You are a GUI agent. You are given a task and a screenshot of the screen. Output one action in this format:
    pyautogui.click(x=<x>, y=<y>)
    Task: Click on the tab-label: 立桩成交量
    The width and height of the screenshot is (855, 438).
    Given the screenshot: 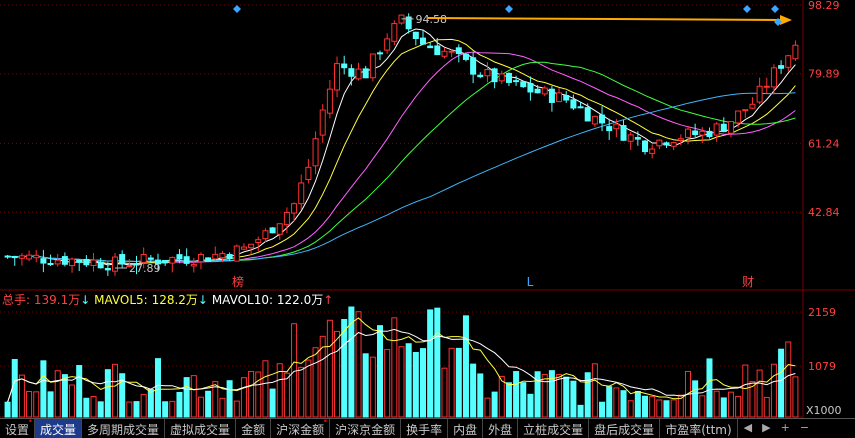 What is the action you would take?
    pyautogui.click(x=553, y=430)
    